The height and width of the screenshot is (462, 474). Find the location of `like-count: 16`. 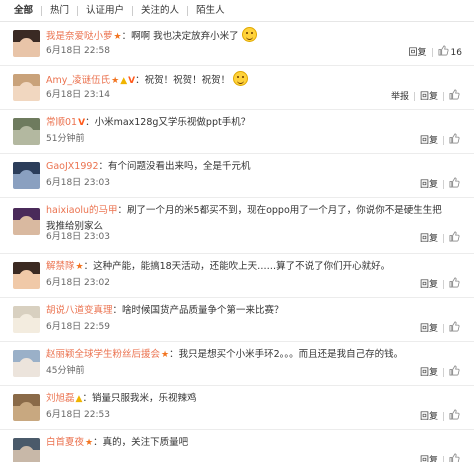

like-count: 16 is located at coordinates (456, 52).